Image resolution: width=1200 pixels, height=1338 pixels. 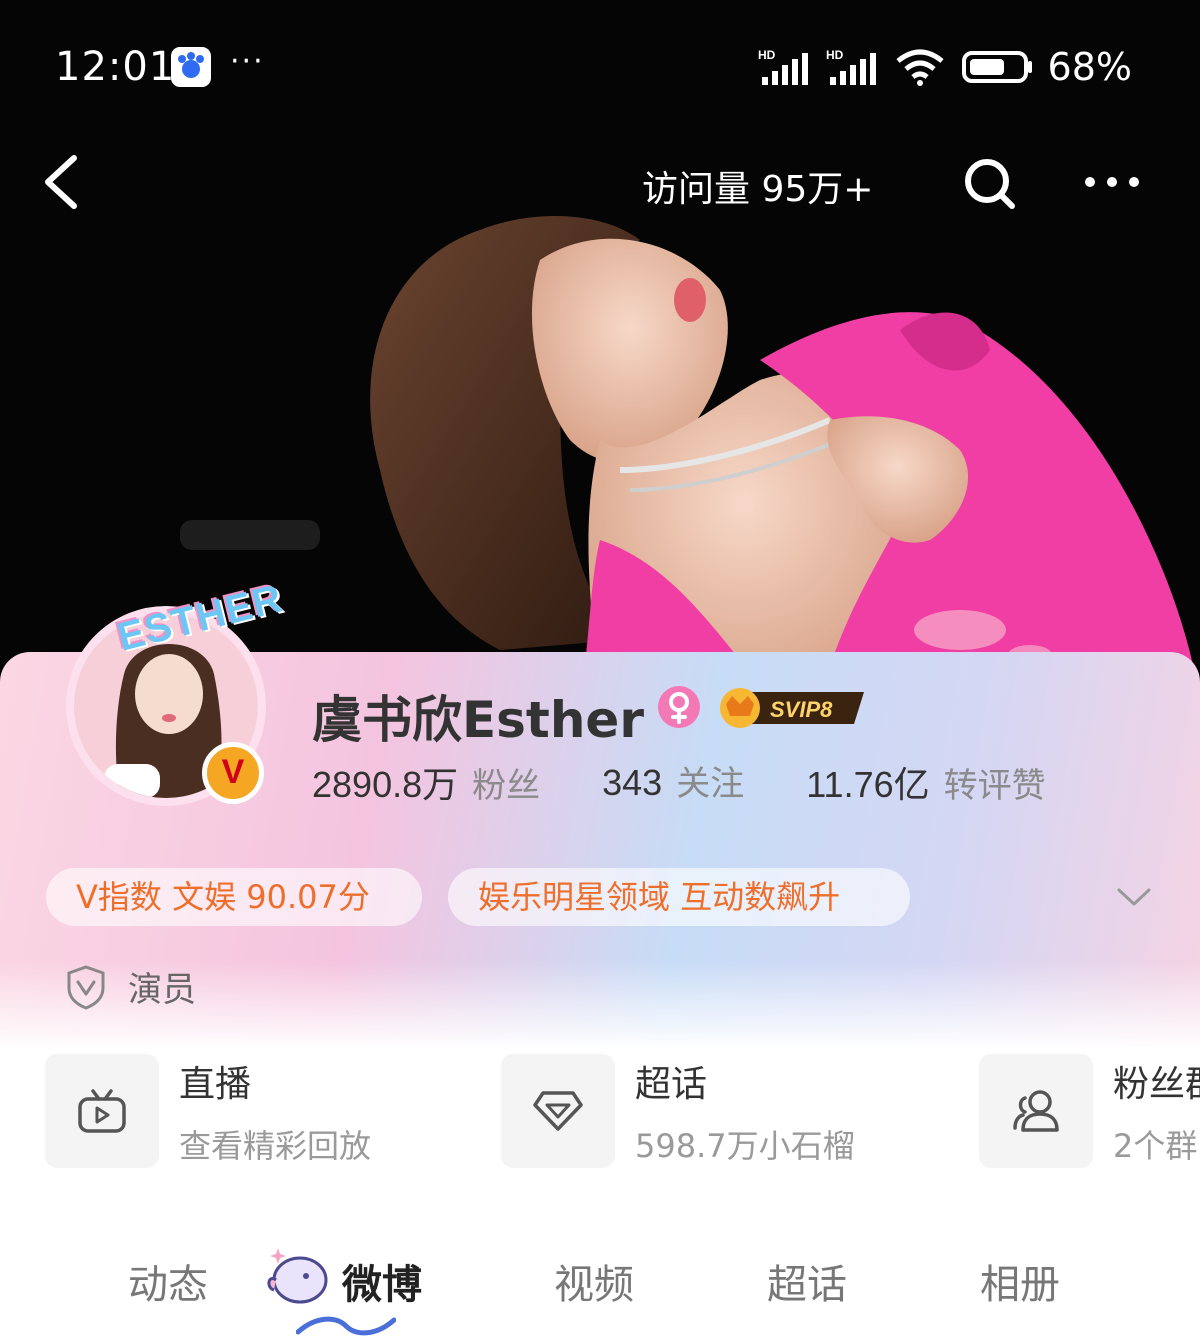 What do you see at coordinates (600, 65) in the screenshot?
I see `status-bar: 12:01 ··· HD HD 68%` at bounding box center [600, 65].